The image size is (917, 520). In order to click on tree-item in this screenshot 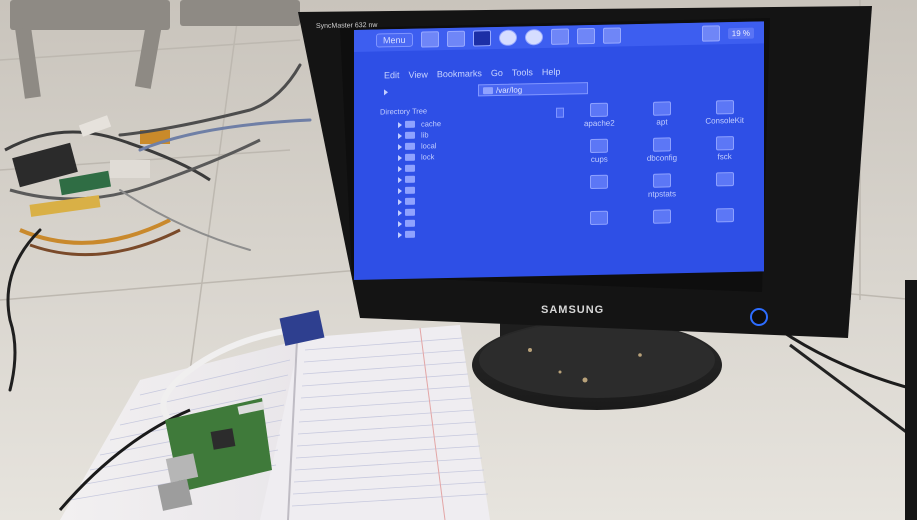, I will do `click(465, 233)`.